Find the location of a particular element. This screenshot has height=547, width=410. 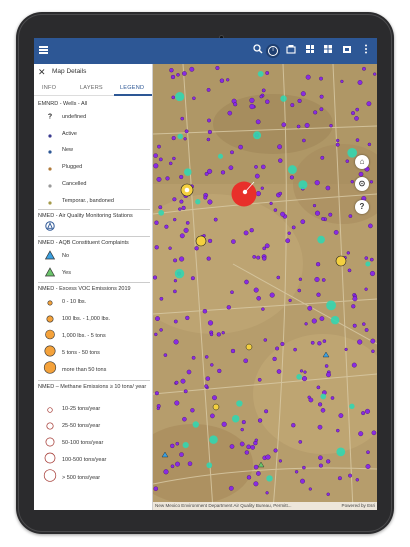

powered-by: Powered by Esri is located at coordinates (358, 506).